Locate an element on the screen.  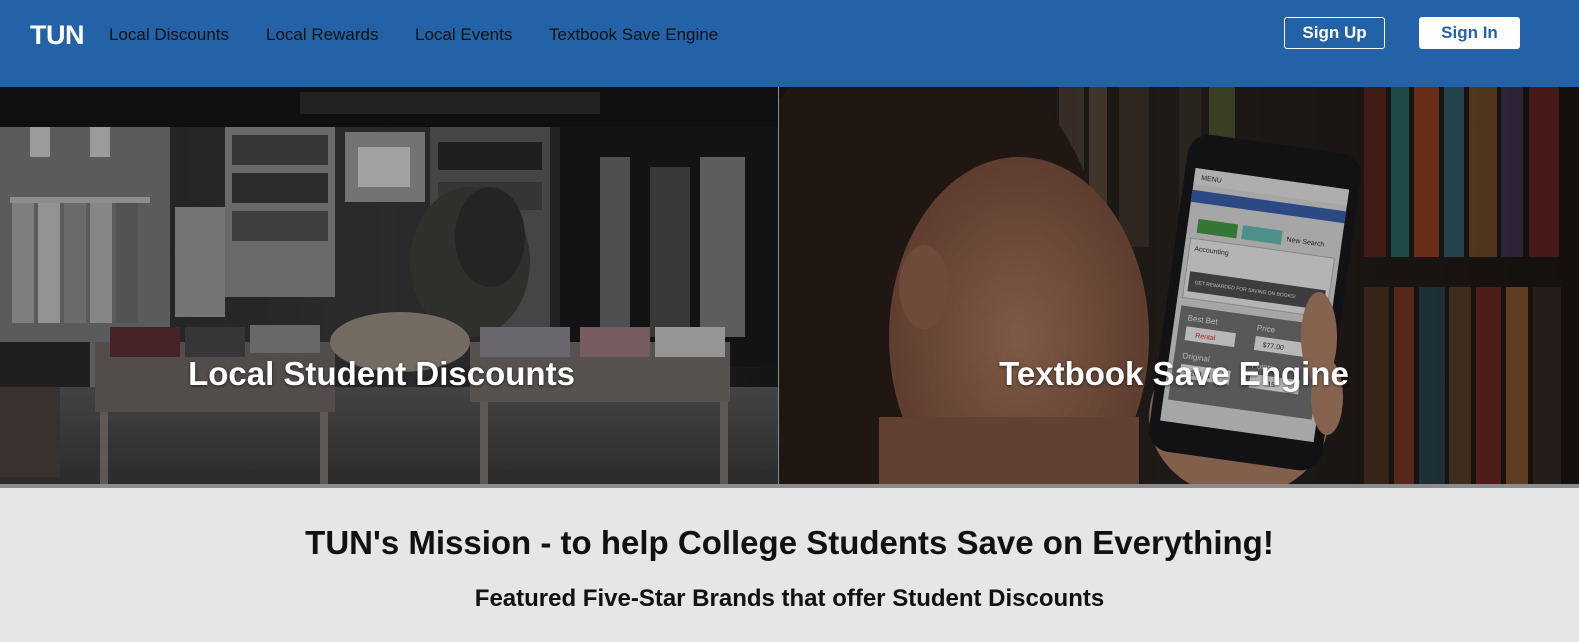
nav-textbook-save-engine: Textbook Save Engine is located at coordinates (633, 35).